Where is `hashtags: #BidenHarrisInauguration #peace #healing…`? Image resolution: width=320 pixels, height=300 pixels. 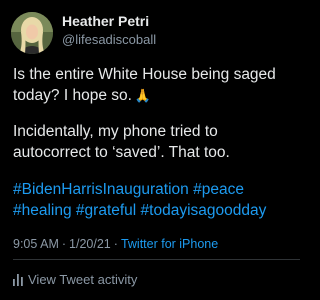 hashtags: #BidenHarrisInauguration #peace #healing… is located at coordinates (154, 200).